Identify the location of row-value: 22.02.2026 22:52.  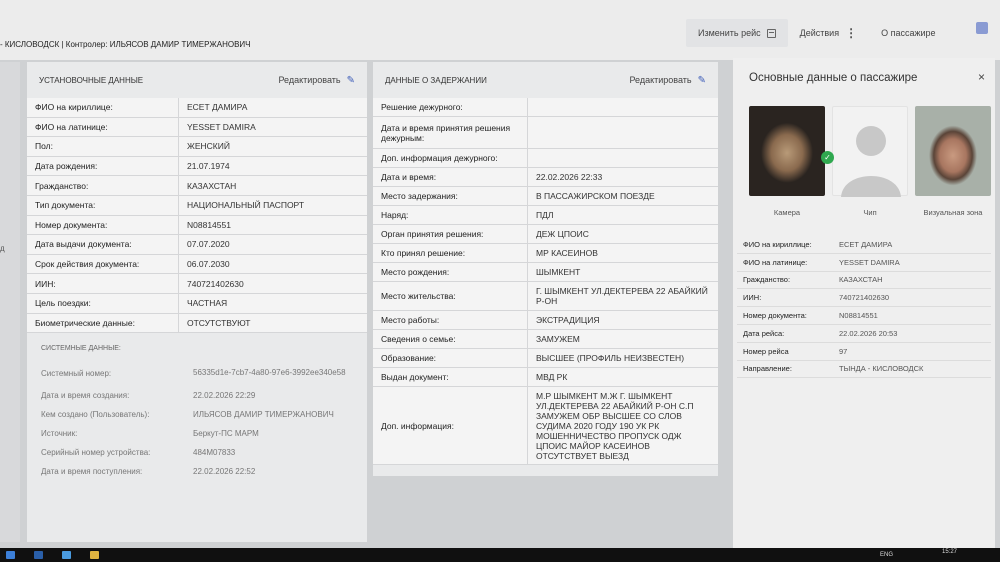
(224, 471).